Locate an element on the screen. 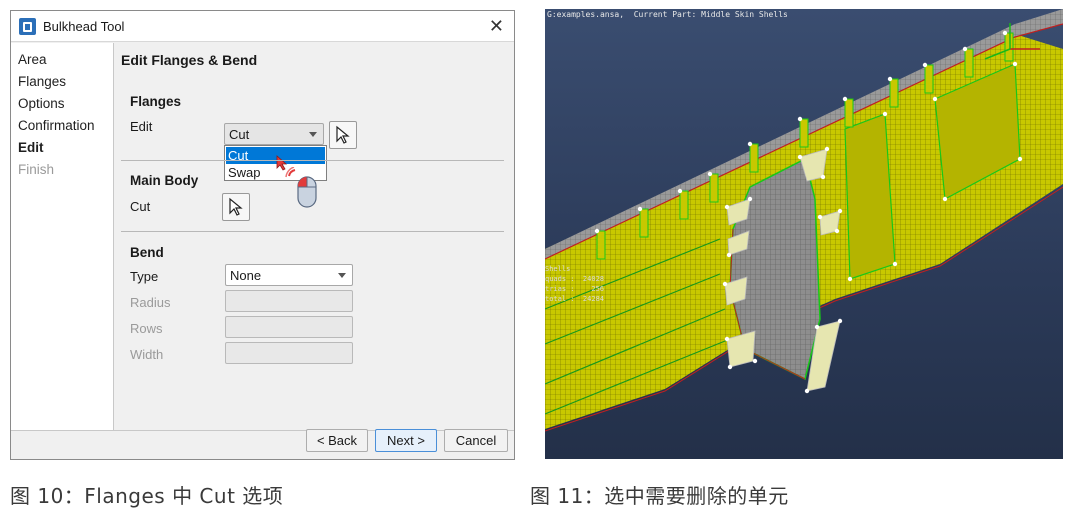 Image resolution: width=1080 pixels, height=516 pixels. bend-radius-label: Radius is located at coordinates (150, 302).